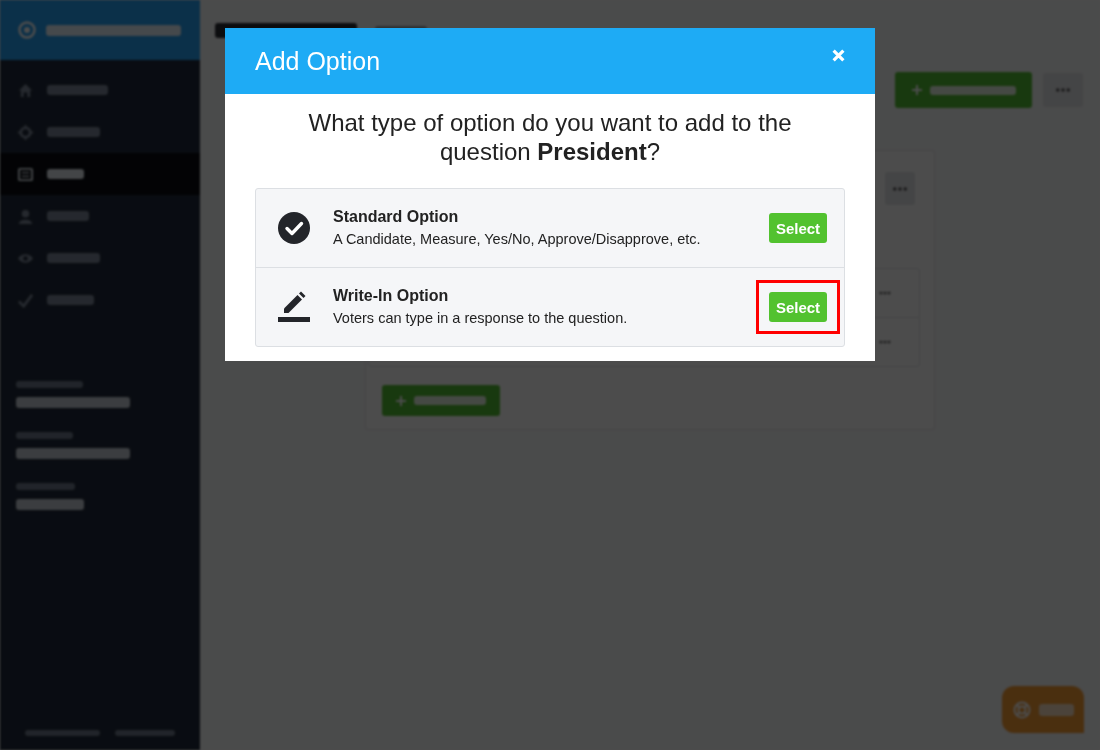 The image size is (1100, 750). Describe the element at coordinates (294, 307) in the screenshot. I see `pencil-icon` at that location.